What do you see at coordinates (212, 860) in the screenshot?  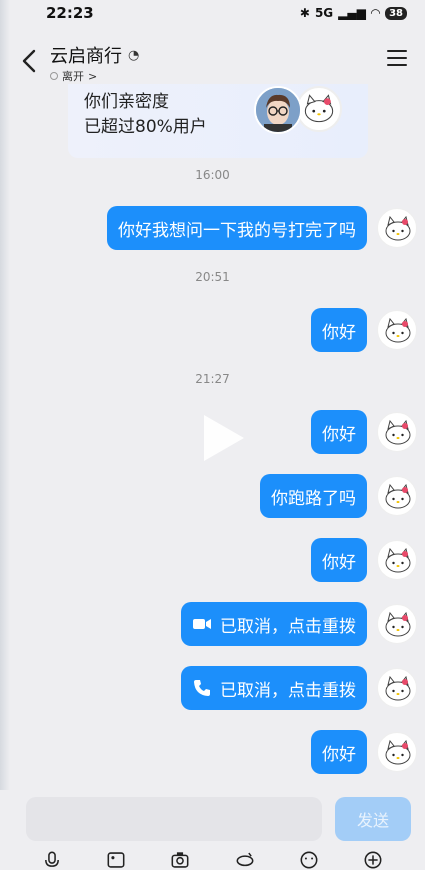 I see `composer-toolbar` at bounding box center [212, 860].